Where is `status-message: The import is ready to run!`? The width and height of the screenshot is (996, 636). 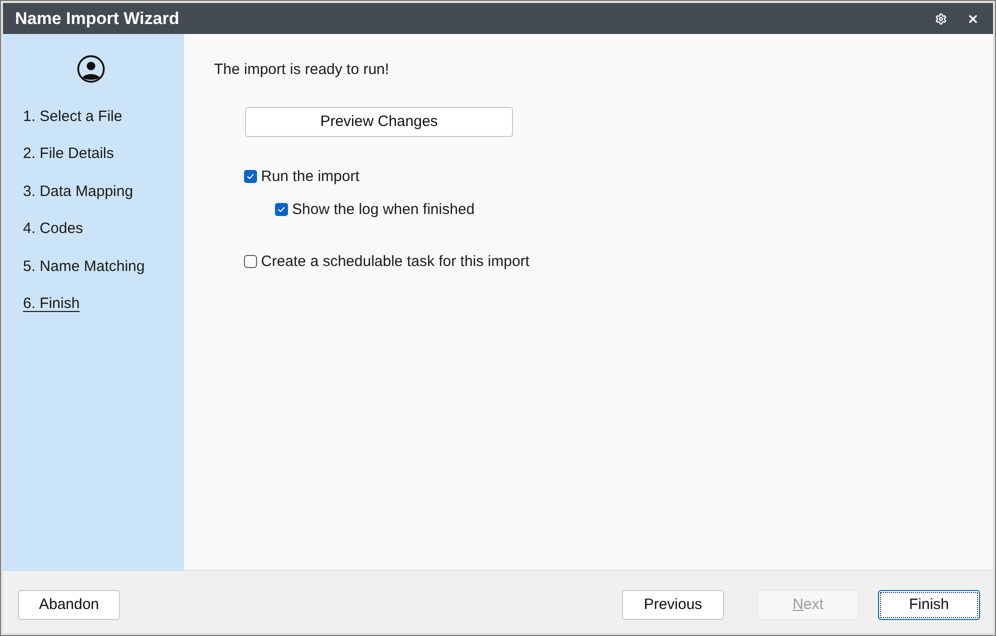
status-message: The import is ready to run! is located at coordinates (302, 69).